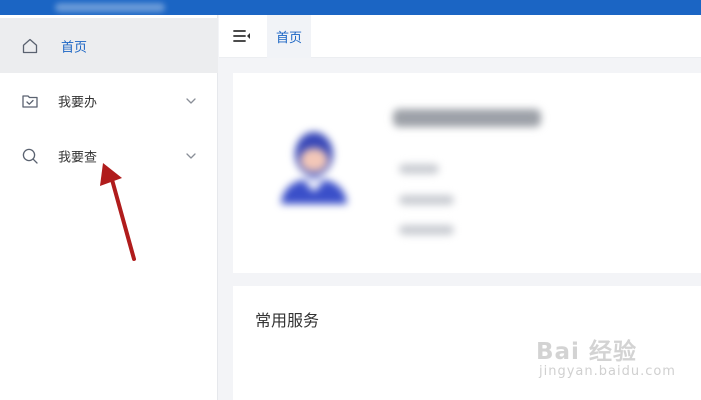  Describe the element at coordinates (109, 155) in the screenshot. I see `sidebar-item-query: 我要查` at that location.